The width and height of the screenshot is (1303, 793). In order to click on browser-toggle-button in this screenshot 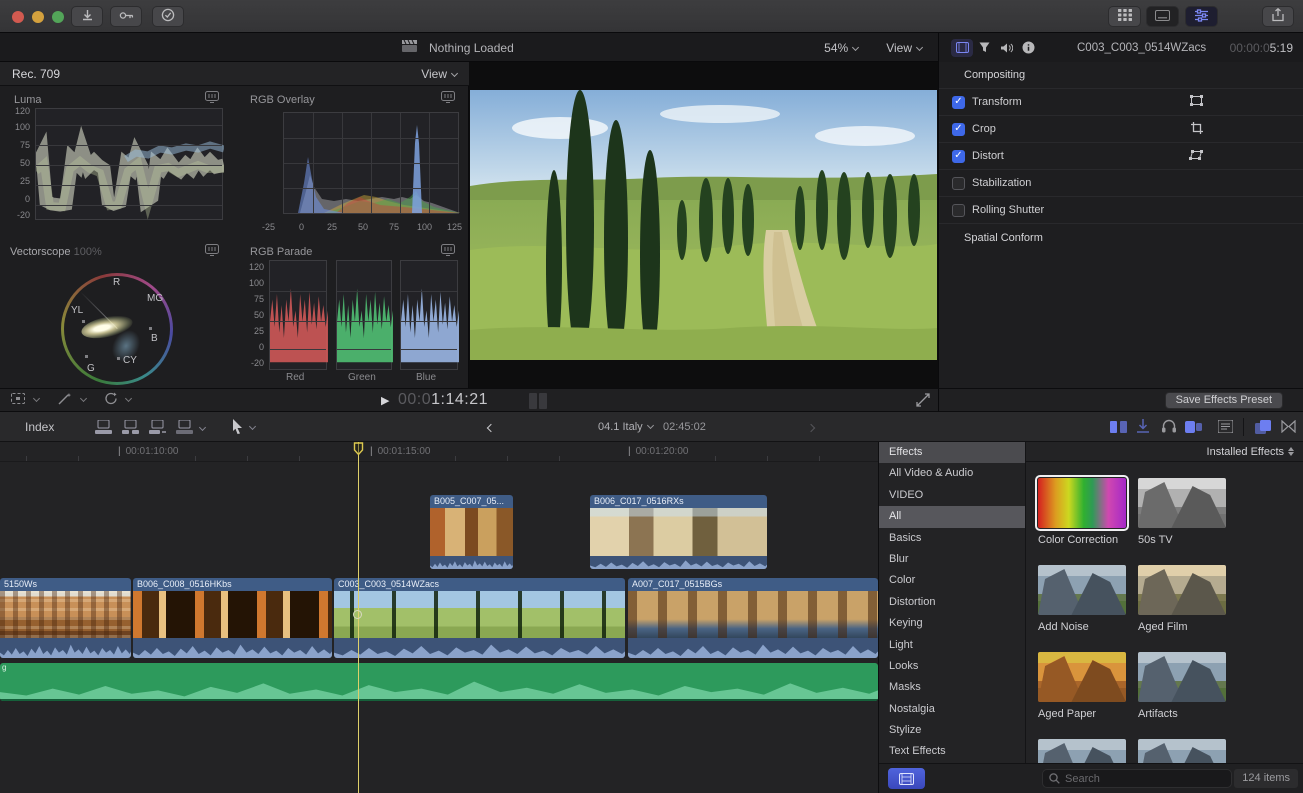, I will do `click(1124, 16)`.